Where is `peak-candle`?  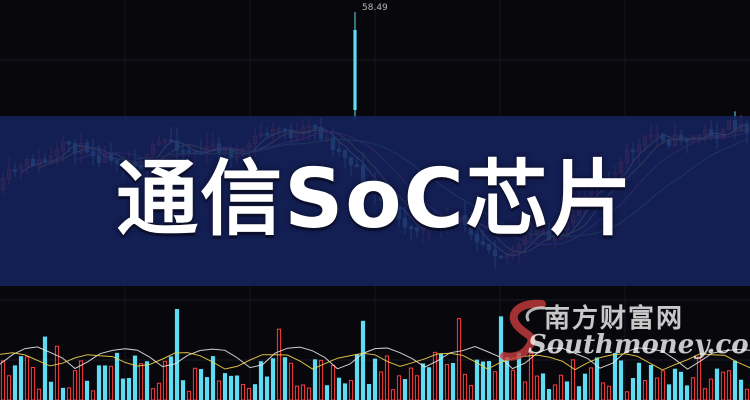
peak-candle is located at coordinates (355, 70).